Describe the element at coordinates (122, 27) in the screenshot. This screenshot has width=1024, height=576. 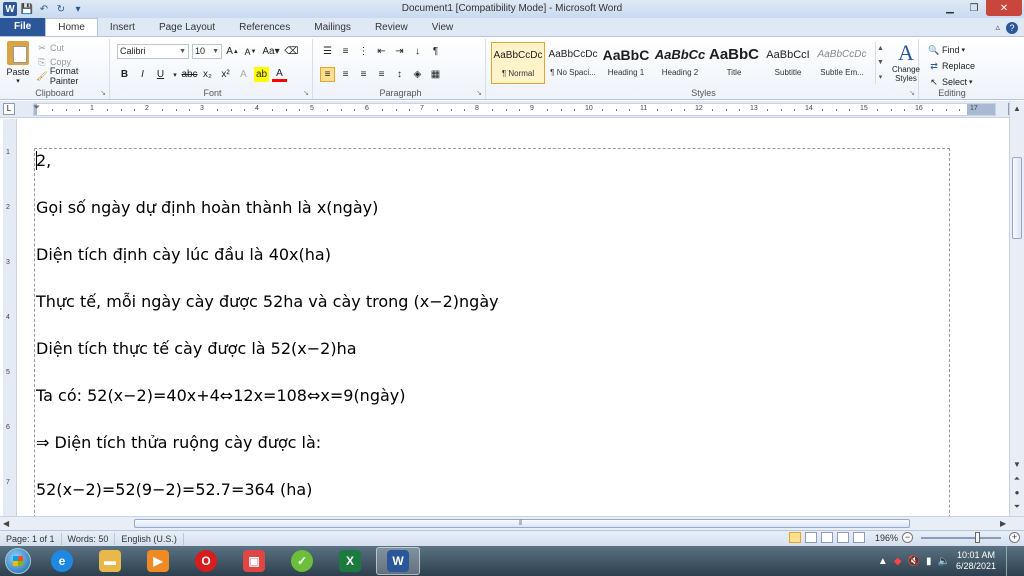
I see `tab-insert: Insert` at that location.